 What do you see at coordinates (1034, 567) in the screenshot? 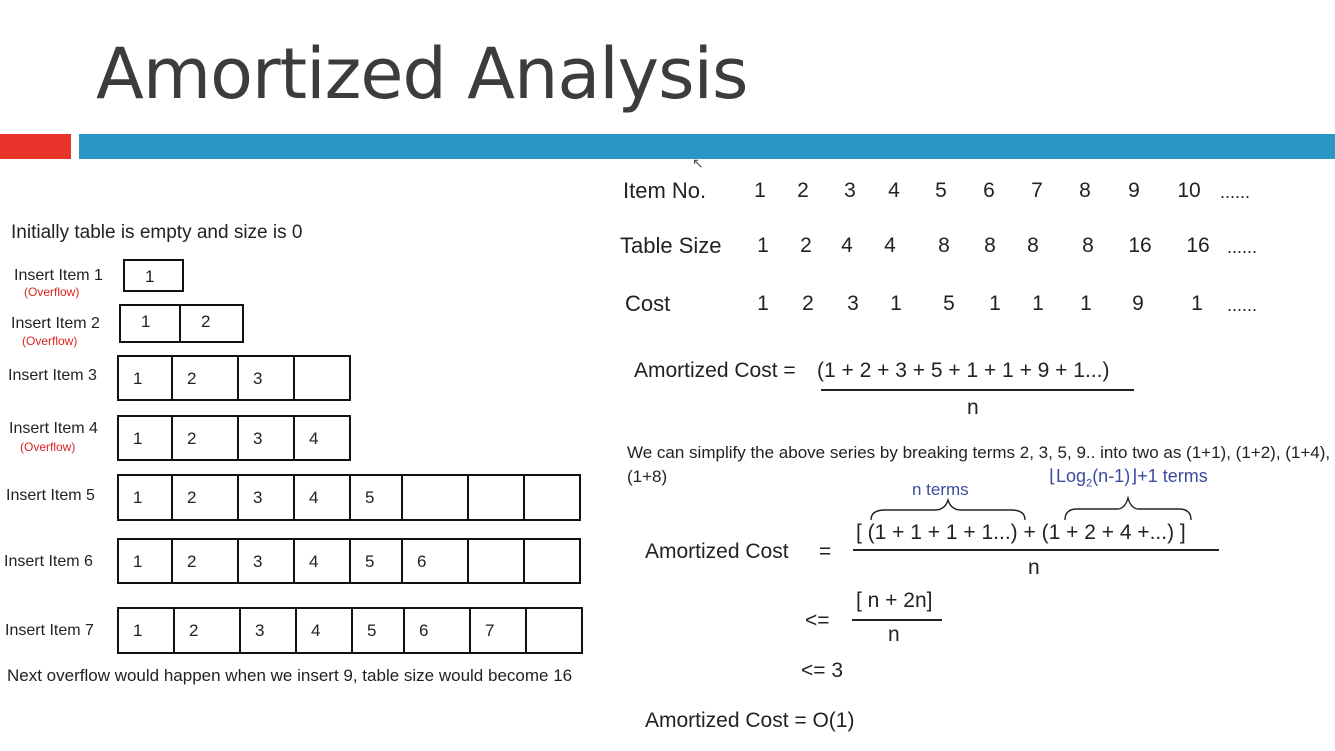
I see `eq2-denominator: n` at bounding box center [1034, 567].